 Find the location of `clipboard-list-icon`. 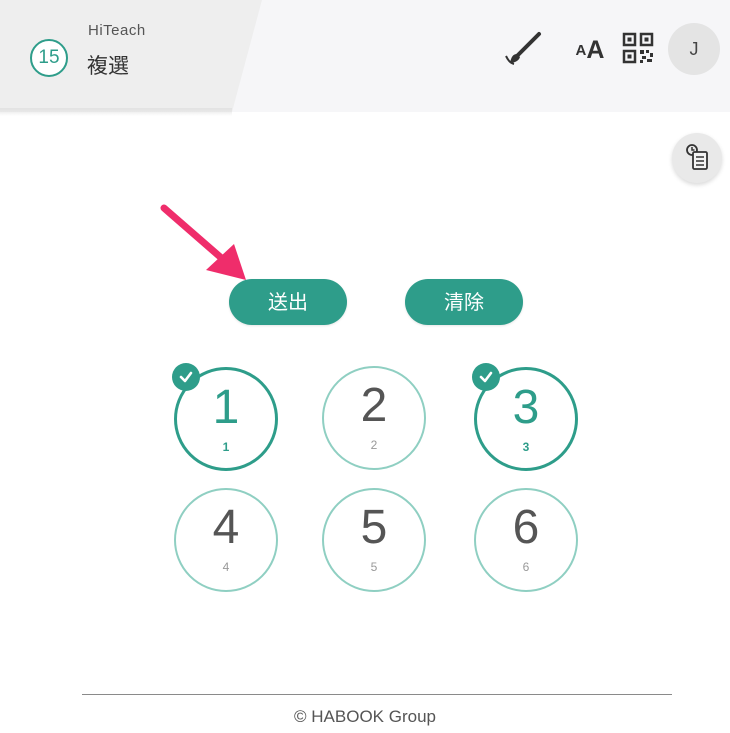

clipboard-list-icon is located at coordinates (697, 157).